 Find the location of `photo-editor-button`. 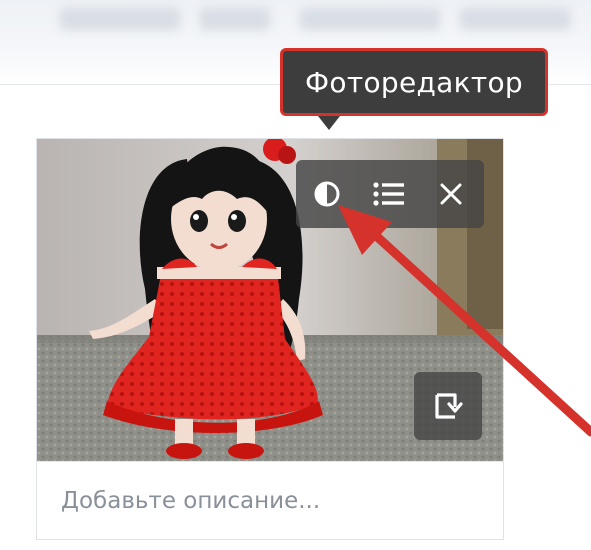

photo-editor-button is located at coordinates (327, 194).